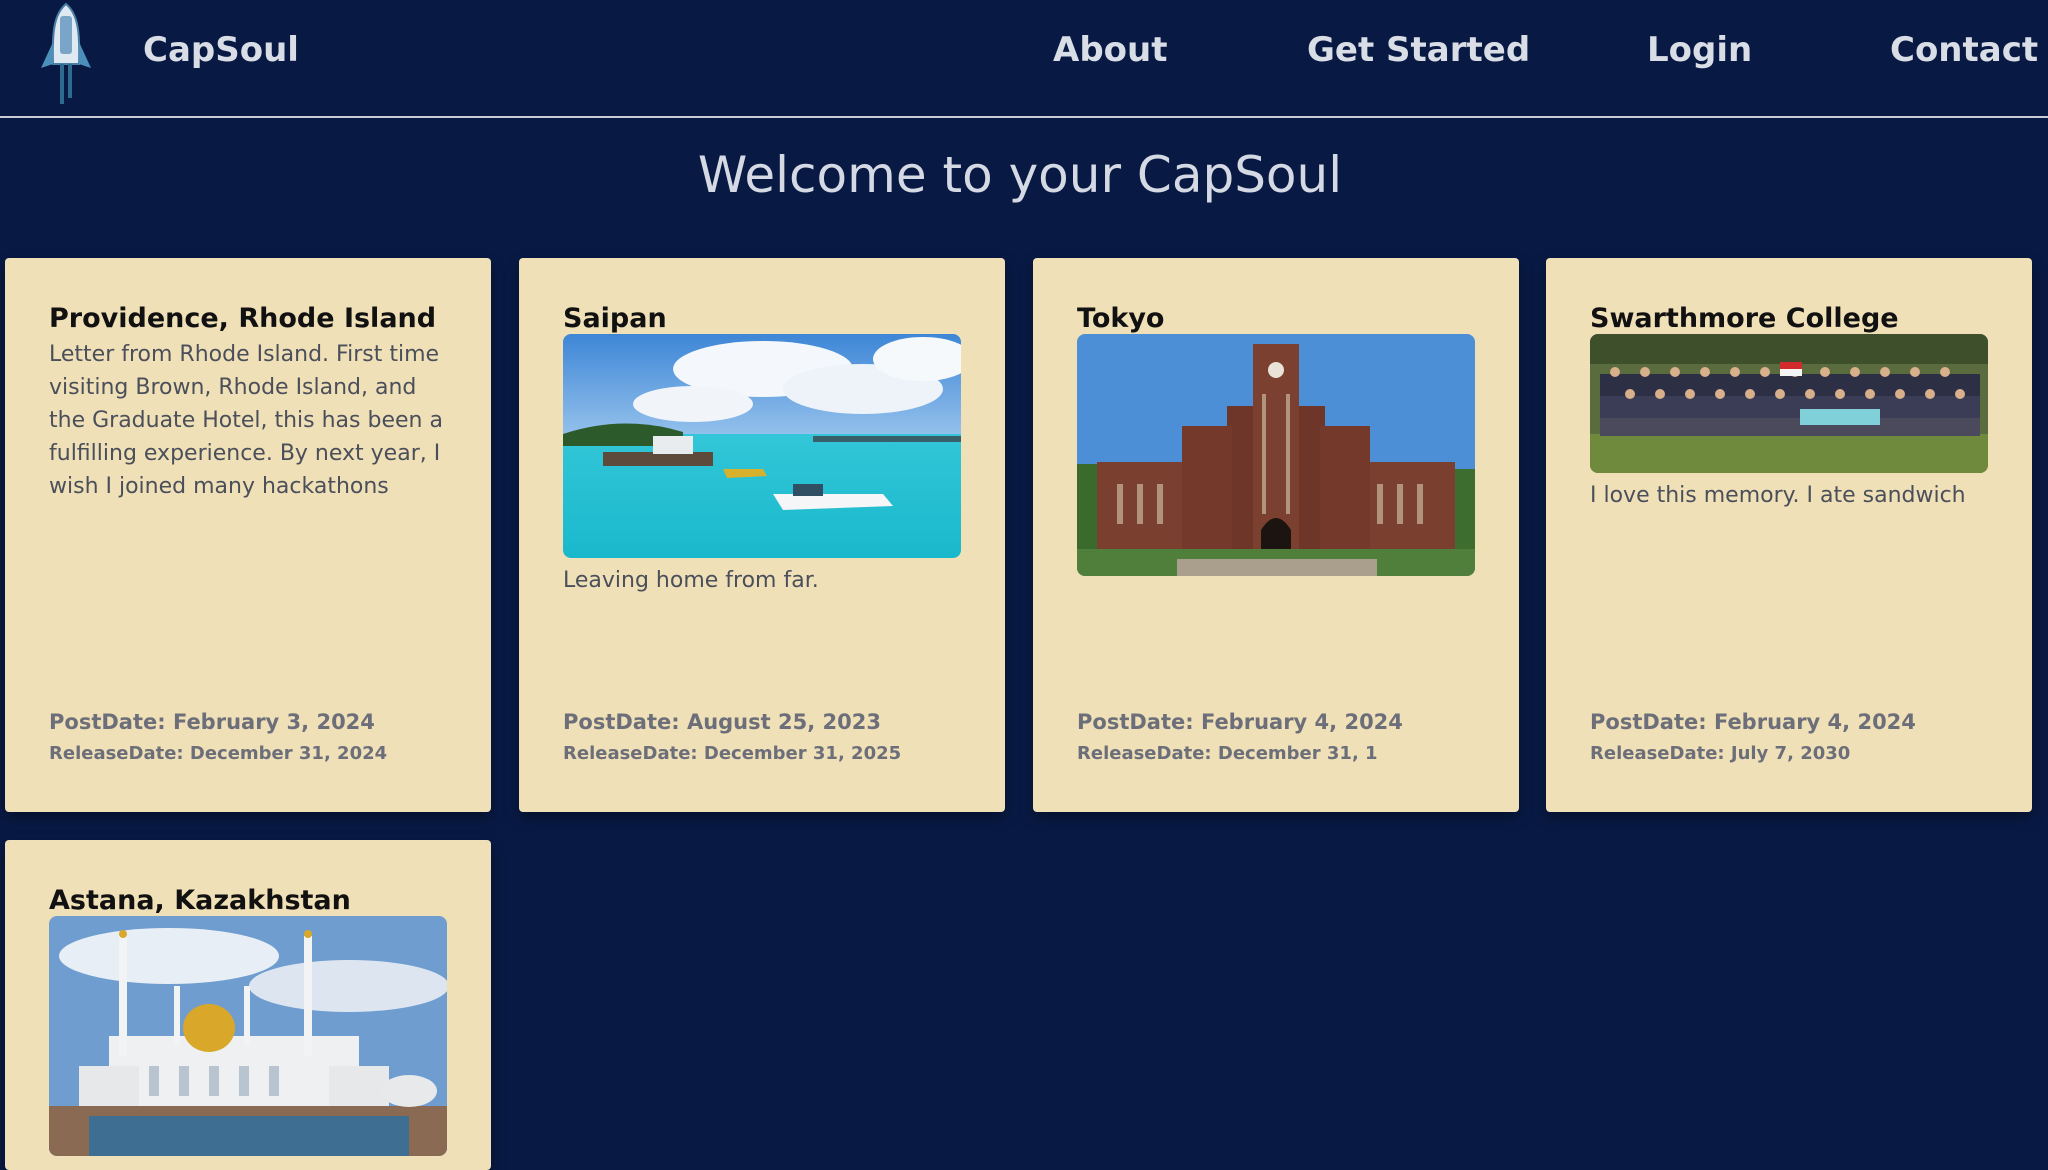  Describe the element at coordinates (1418, 50) in the screenshot. I see `nav-get-started-link: Get Started` at that location.